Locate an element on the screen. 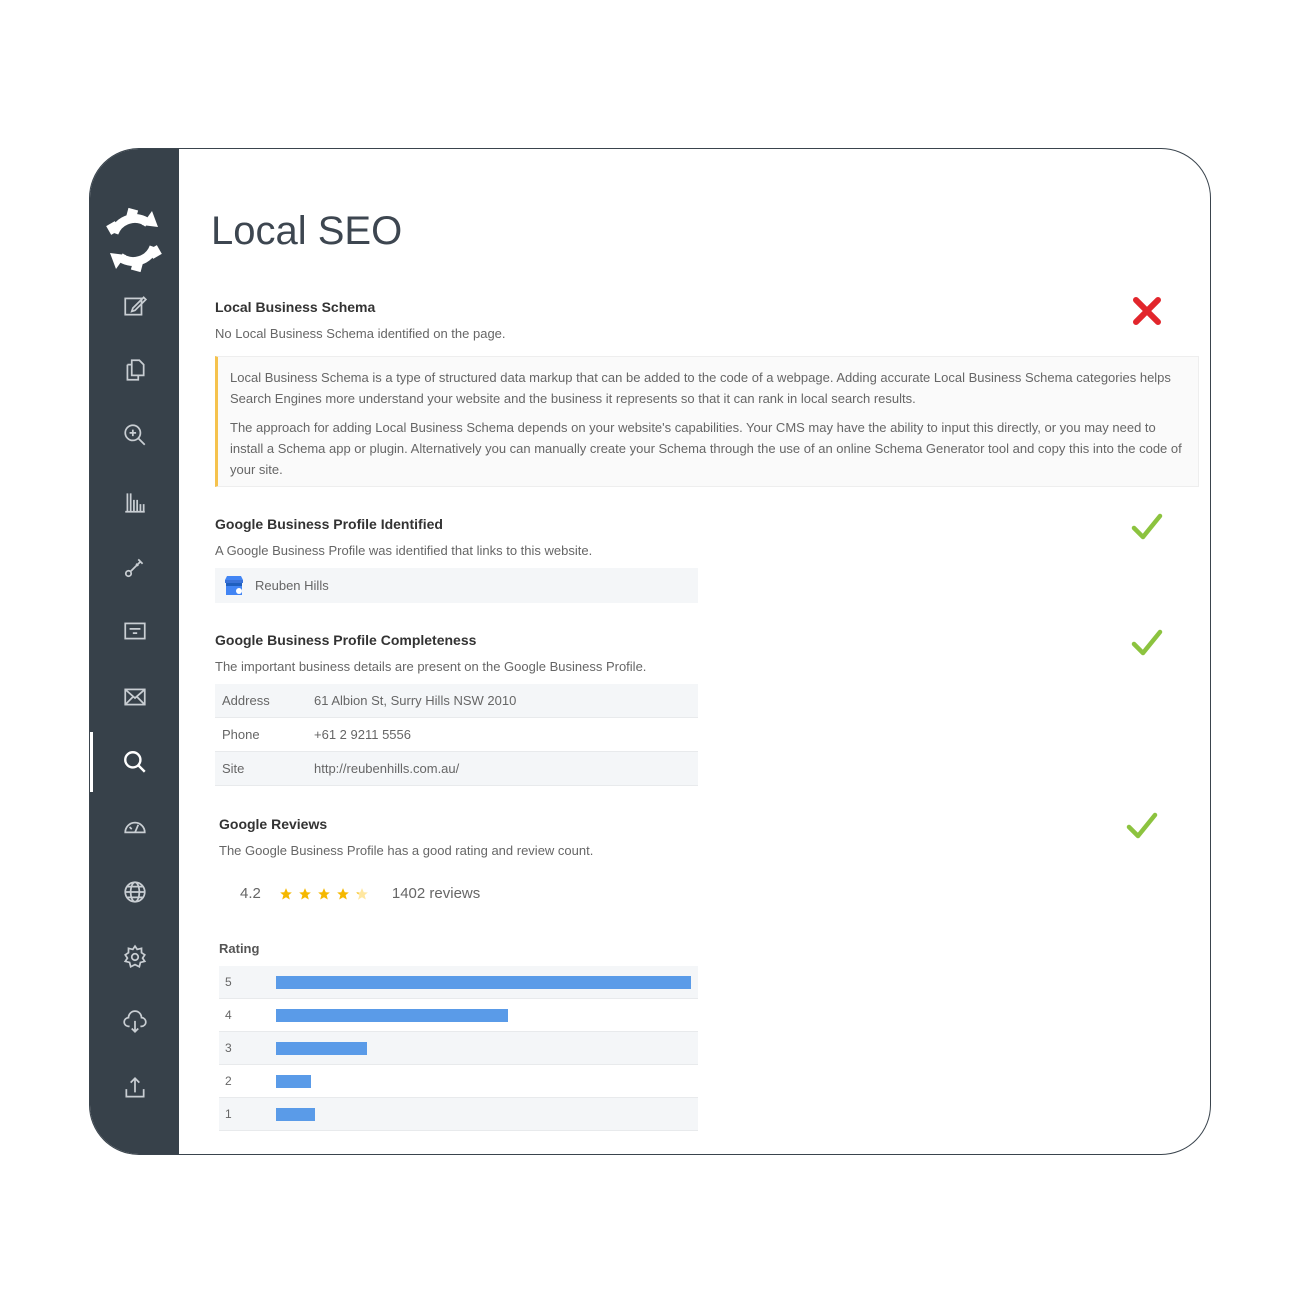 The width and height of the screenshot is (1300, 1300). link-icon is located at coordinates (133, 568).